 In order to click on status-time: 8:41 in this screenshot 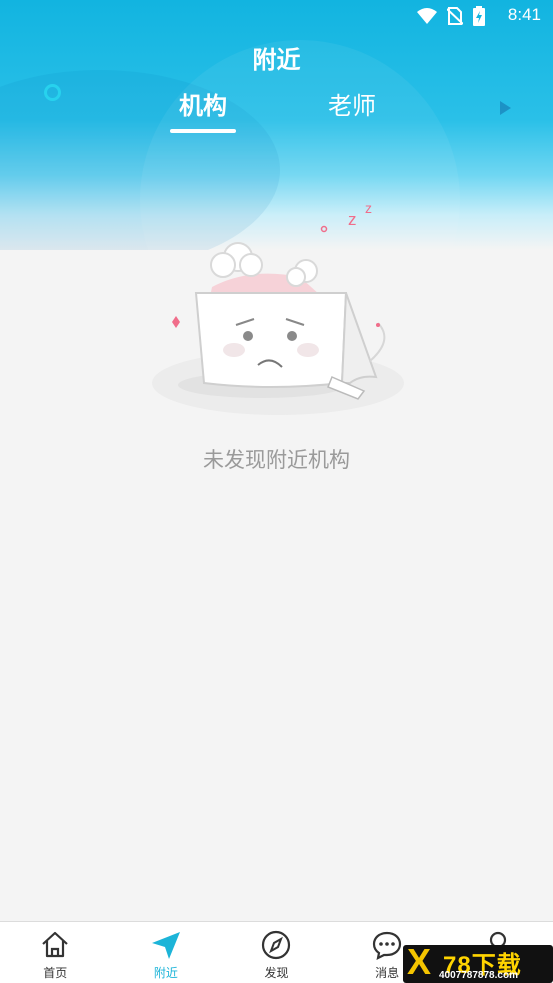, I will do `click(524, 14)`.